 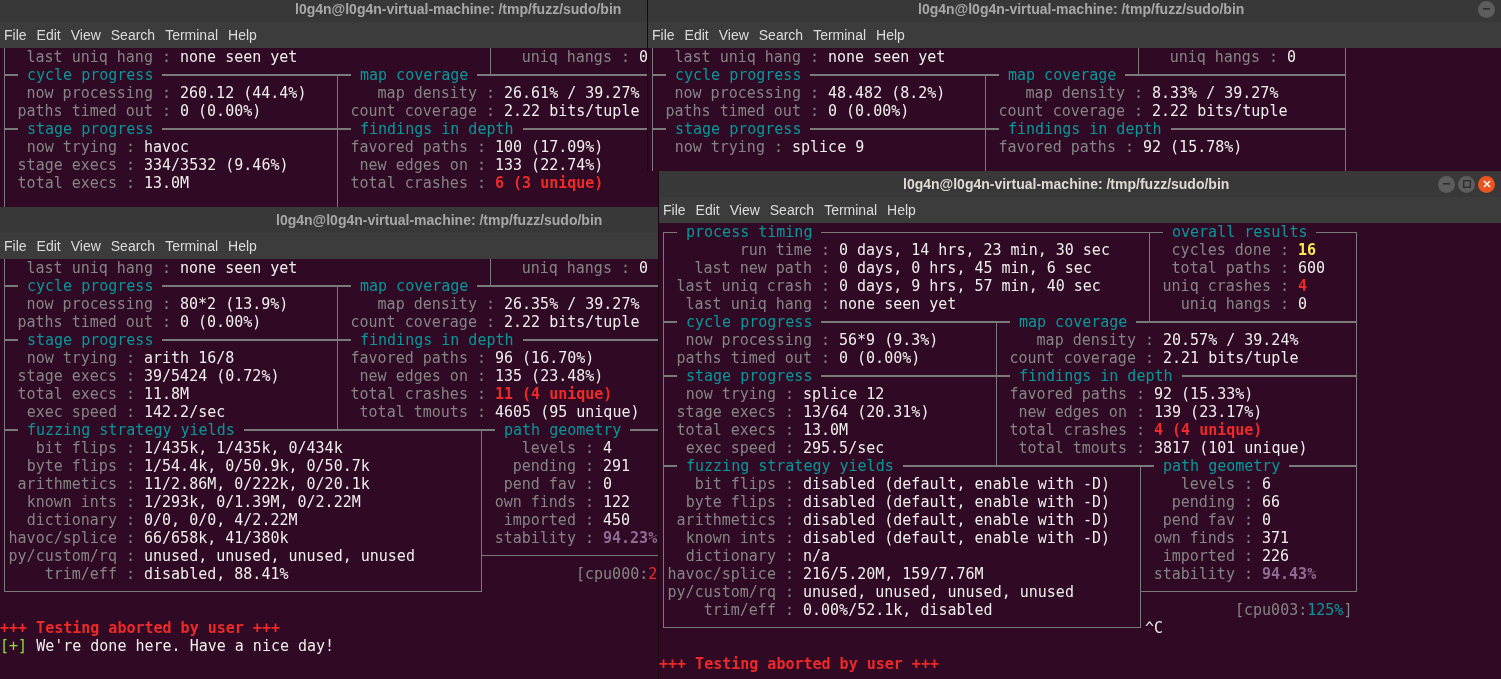 What do you see at coordinates (739, 502) in the screenshot?
I see `stat-label: byte flips :` at bounding box center [739, 502].